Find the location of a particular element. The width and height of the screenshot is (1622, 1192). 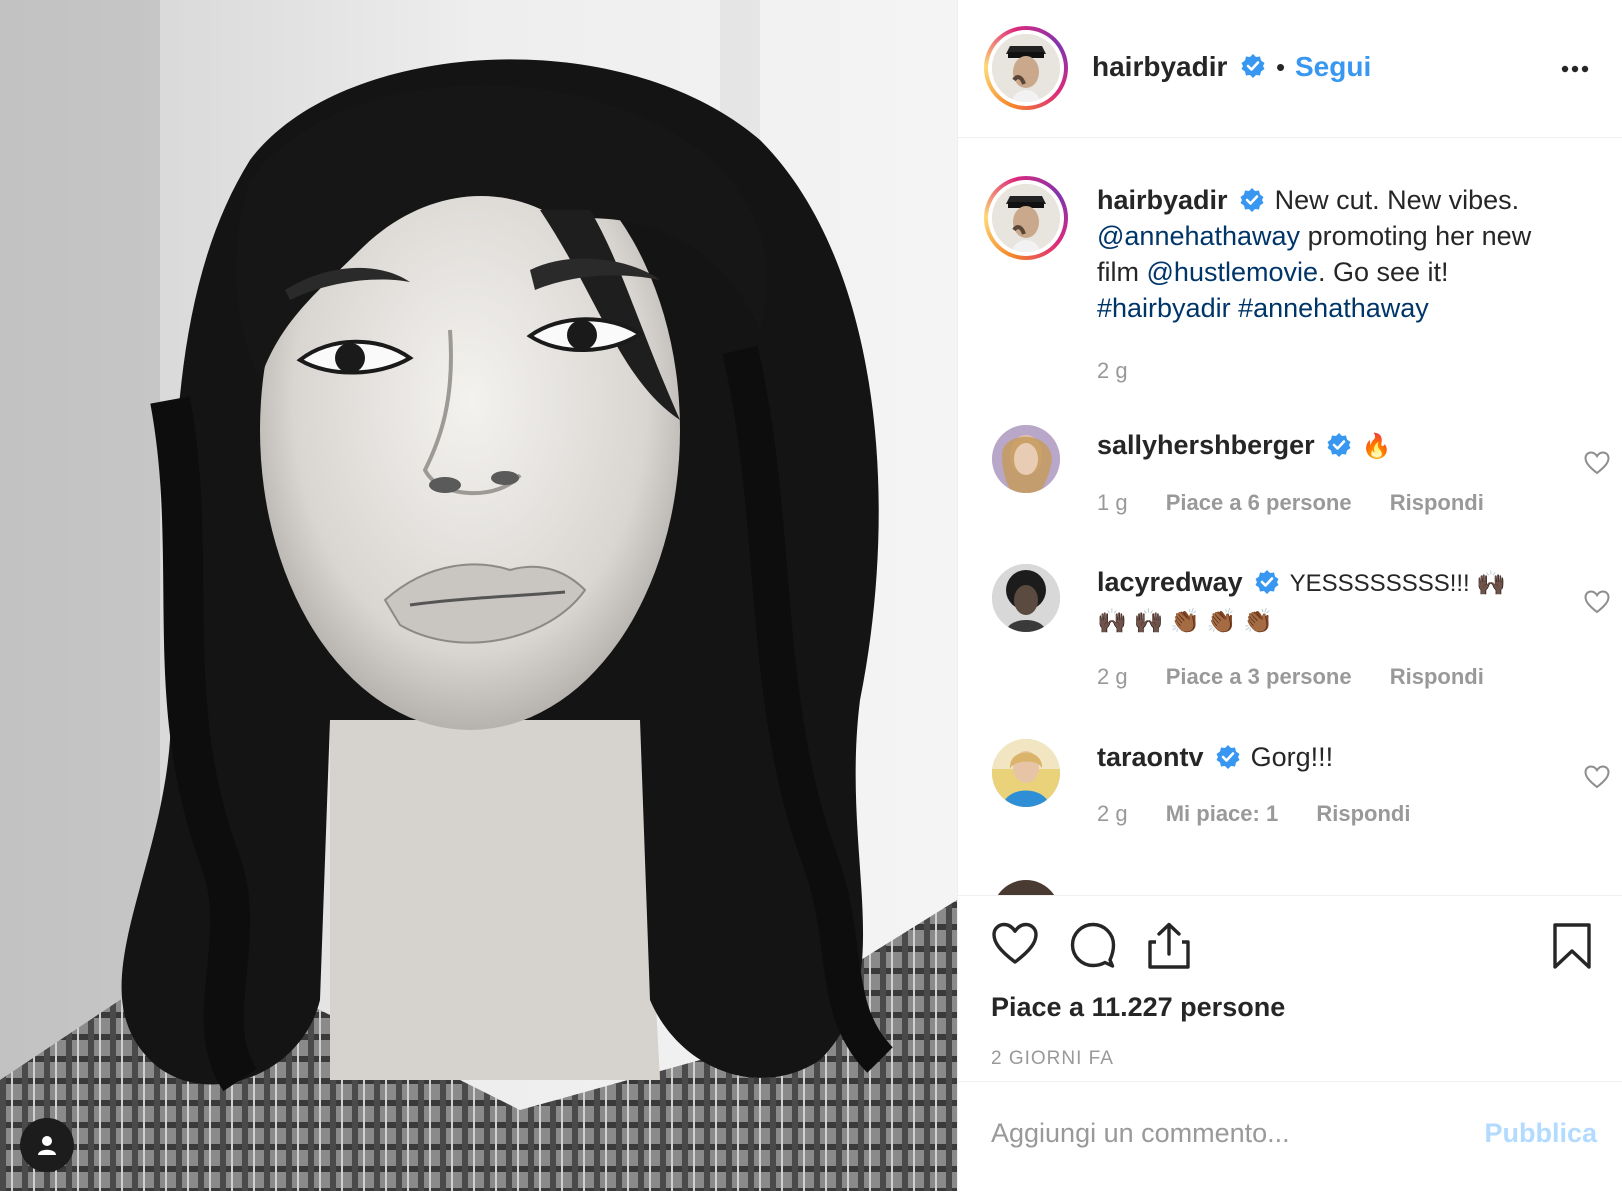

caption-text-part: . Go see it! is located at coordinates (1383, 272).